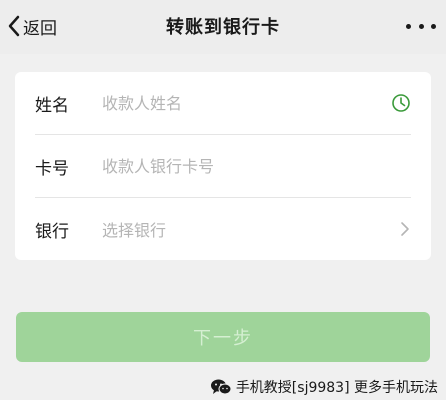  I want to click on name-input, so click(242, 103).